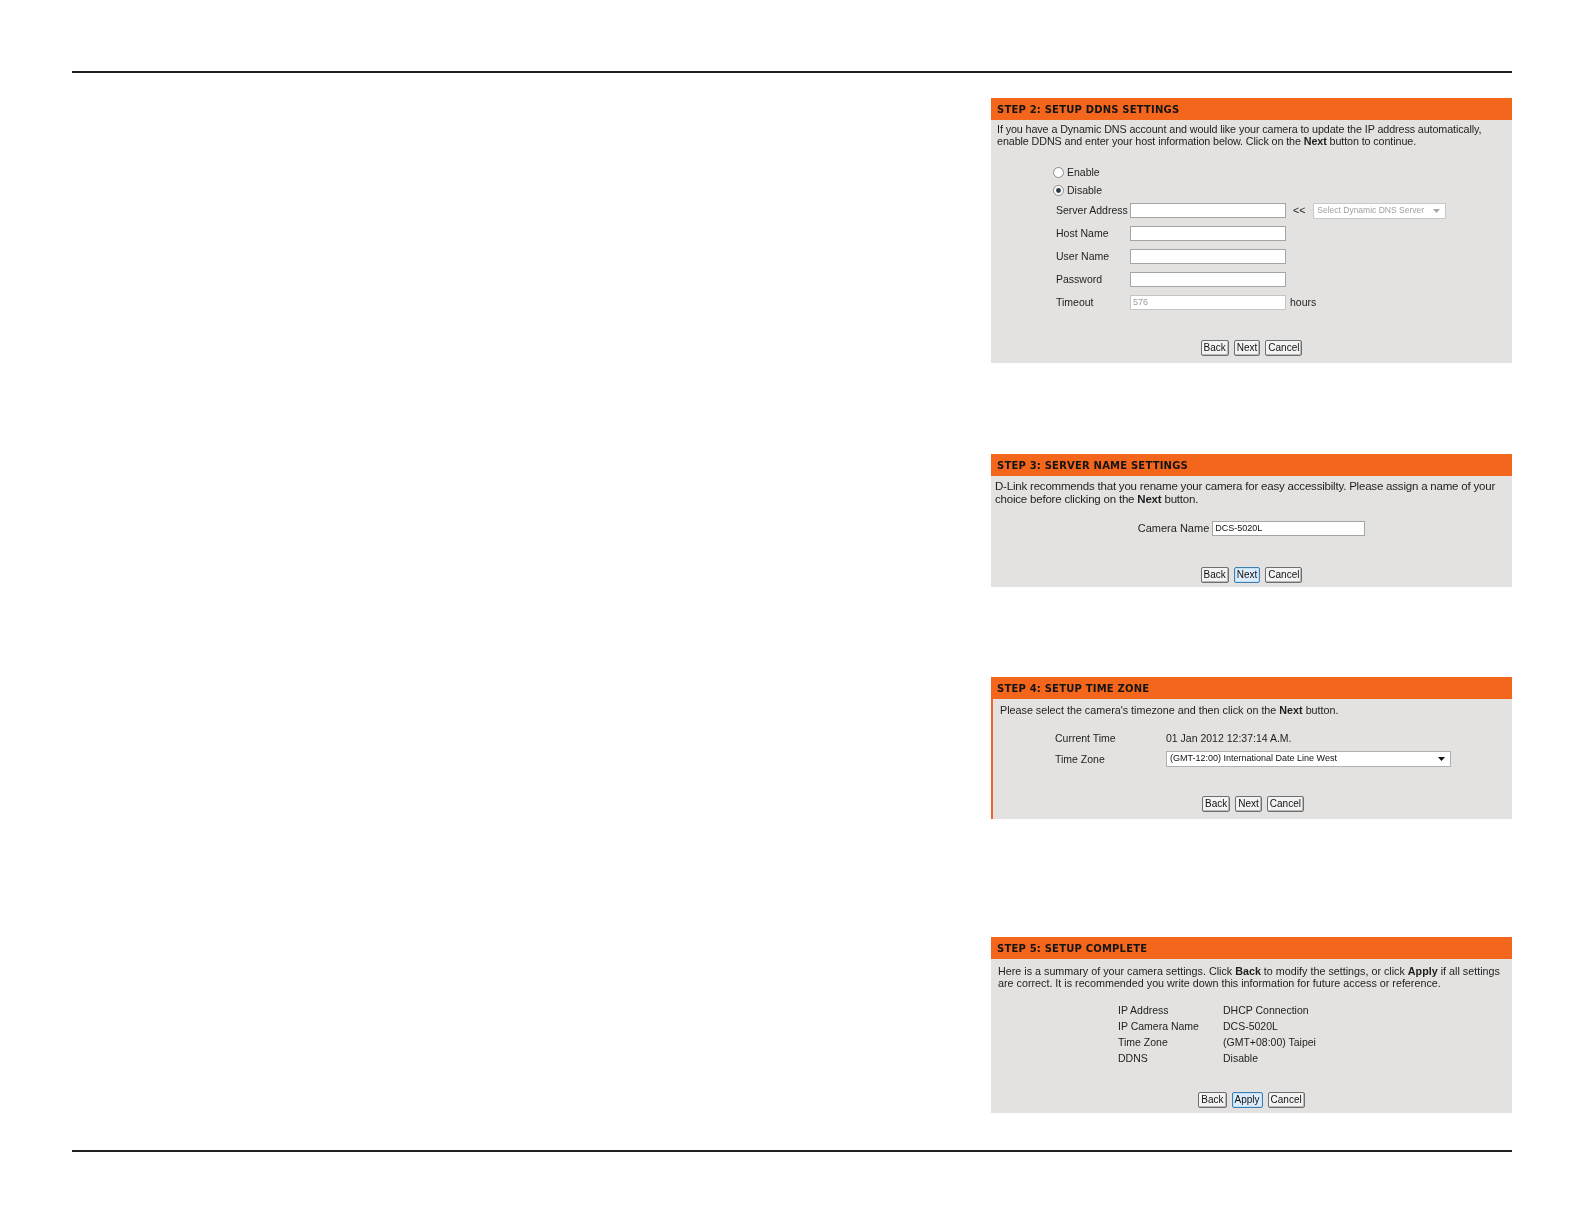 The width and height of the screenshot is (1585, 1225). I want to click on field-label: Camera Name, so click(1173, 528).